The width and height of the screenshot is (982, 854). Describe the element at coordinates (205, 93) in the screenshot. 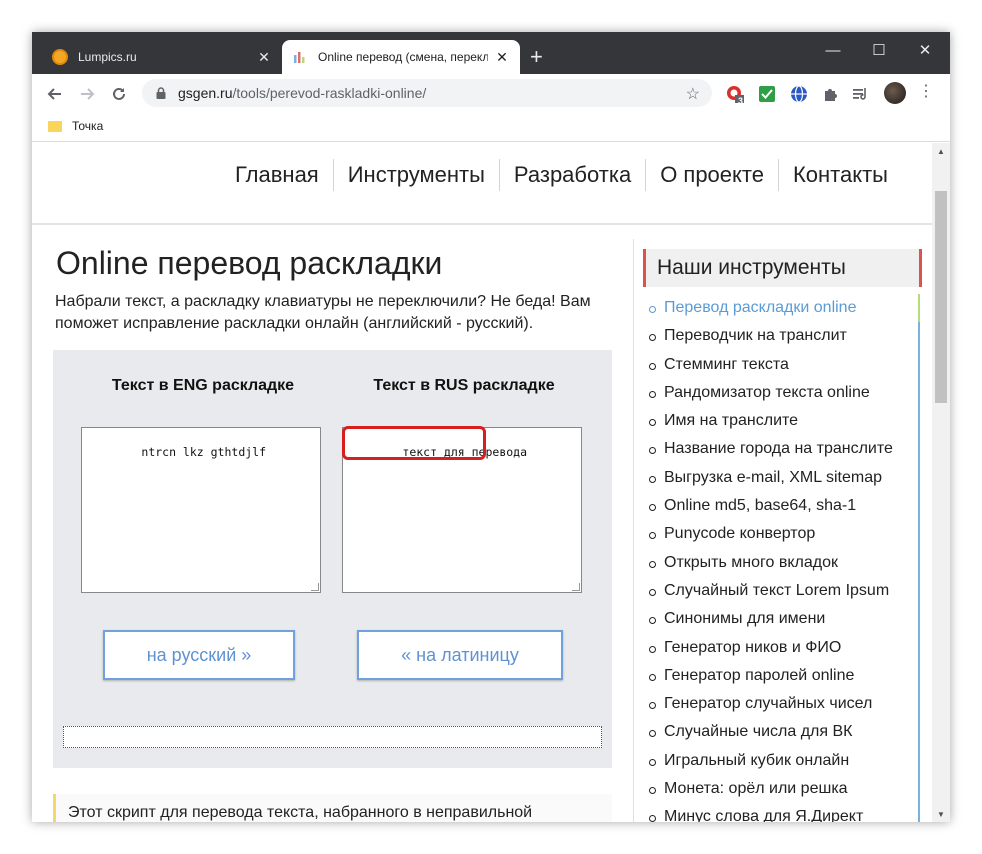

I see `url-host: gsgen.ru` at that location.